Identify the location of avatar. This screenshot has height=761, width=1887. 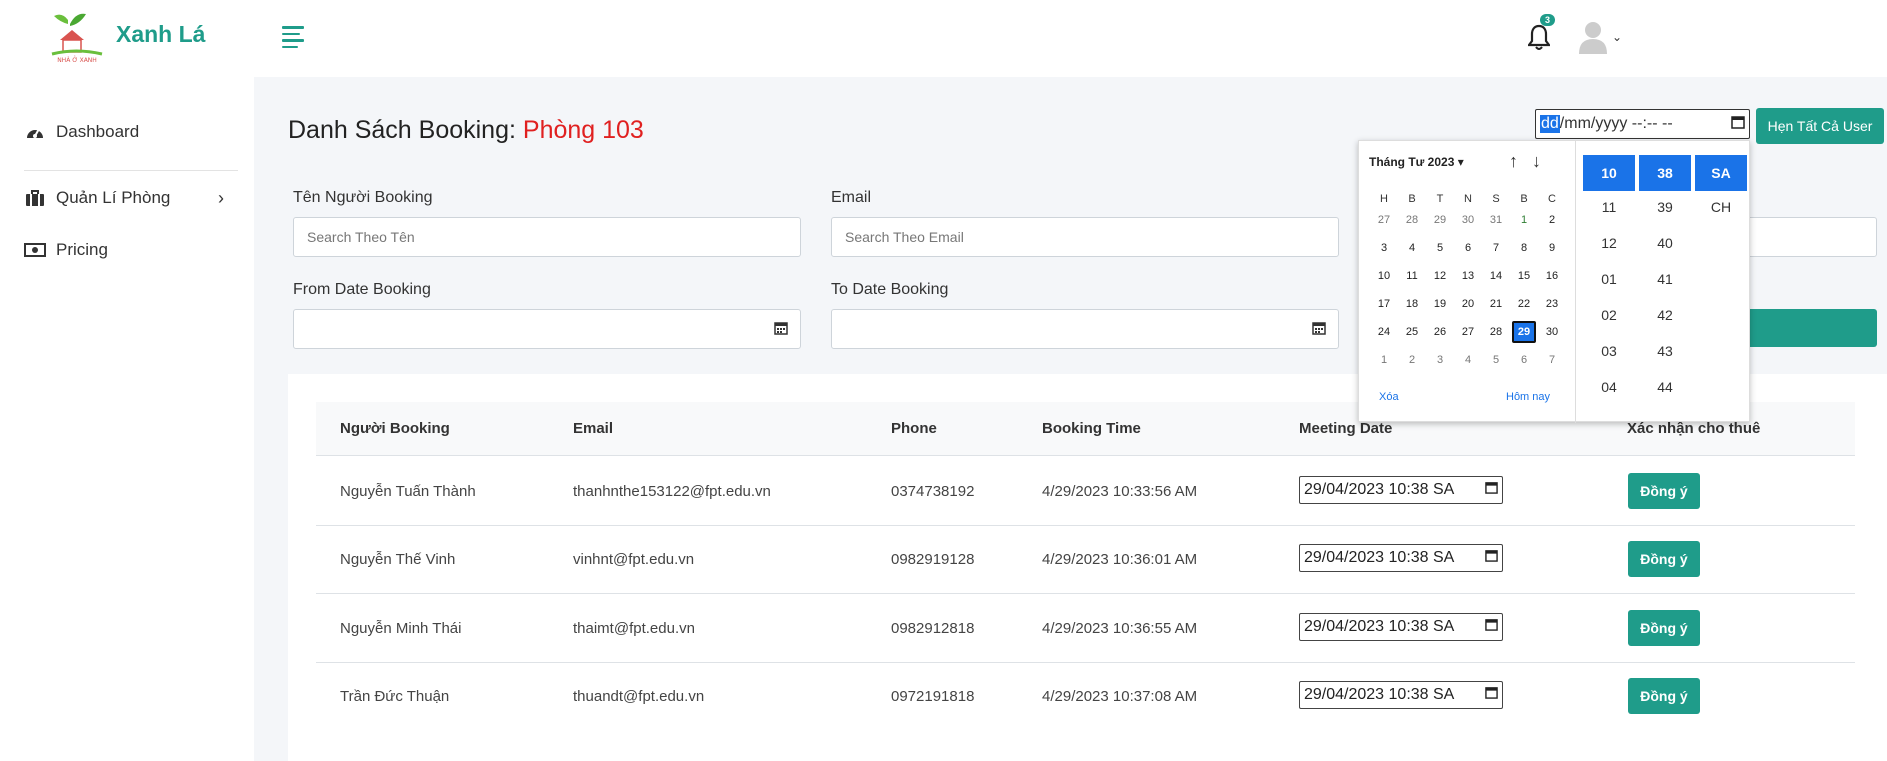
(1593, 37).